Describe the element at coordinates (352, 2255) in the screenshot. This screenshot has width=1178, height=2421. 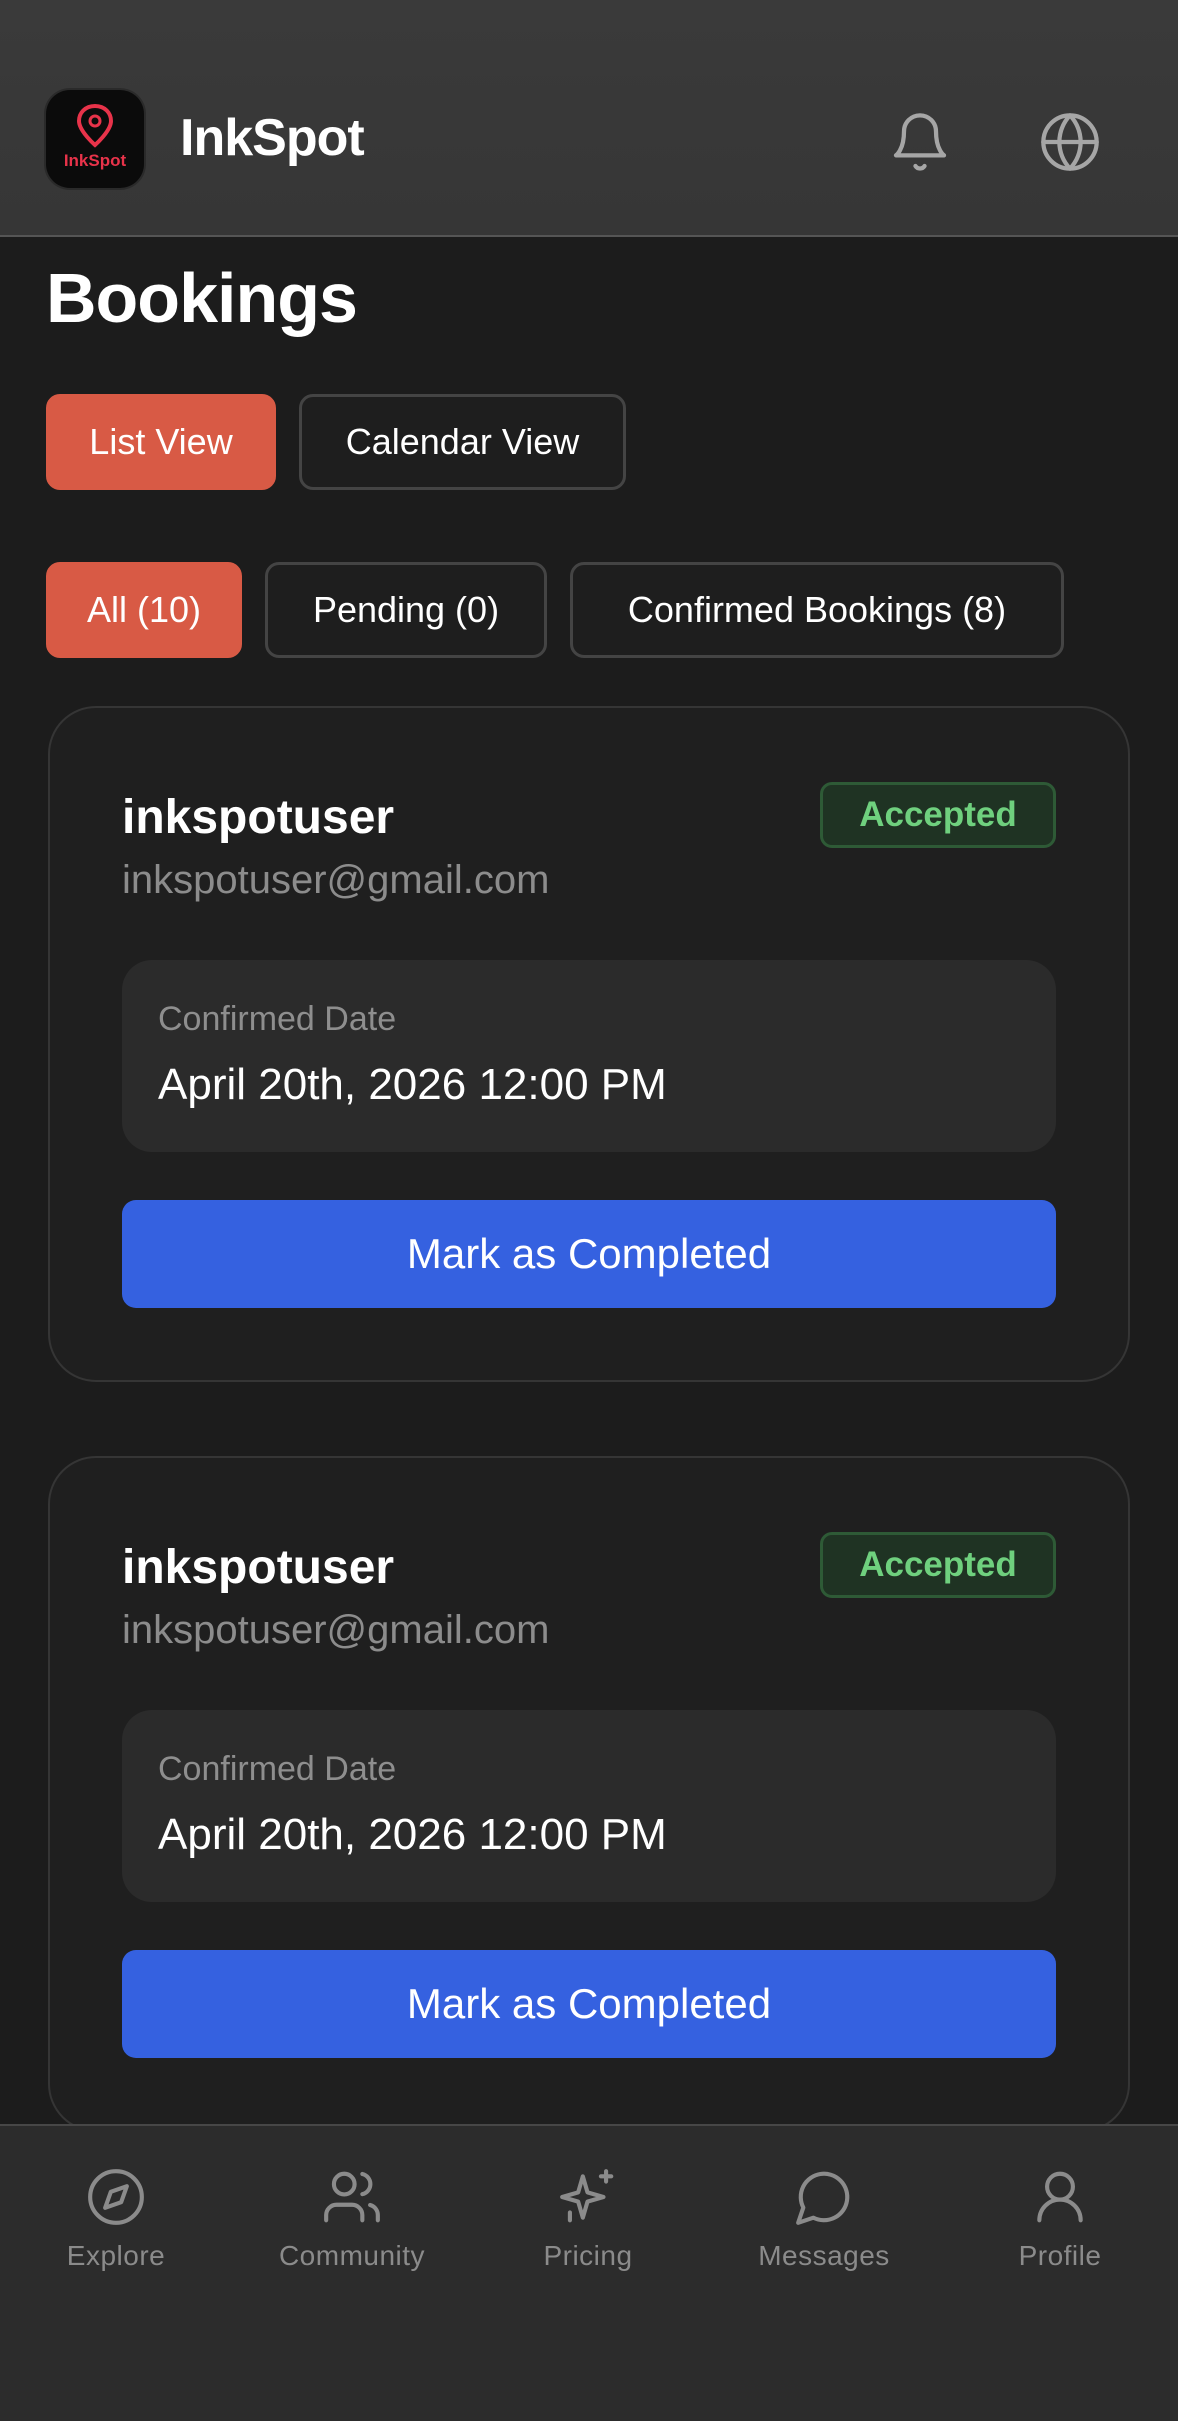
I see `tab-label: Community` at that location.